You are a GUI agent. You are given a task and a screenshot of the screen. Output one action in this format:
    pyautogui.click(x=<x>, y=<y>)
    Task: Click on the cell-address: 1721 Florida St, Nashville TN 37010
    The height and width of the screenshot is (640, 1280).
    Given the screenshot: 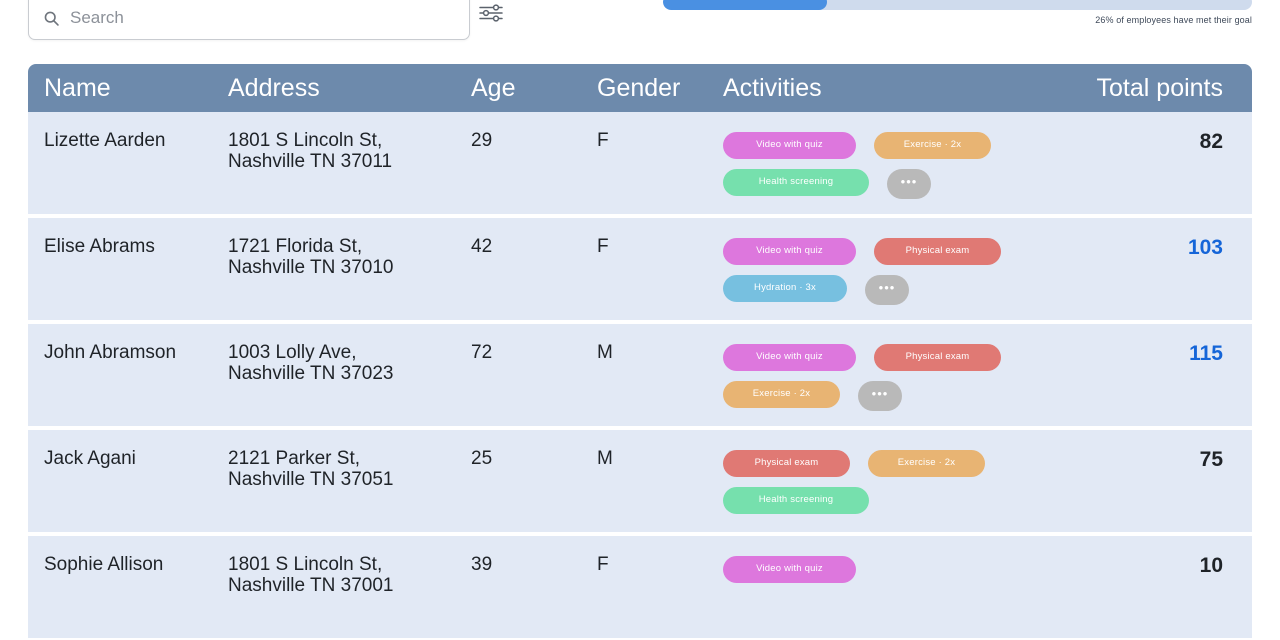 What is the action you would take?
    pyautogui.click(x=311, y=257)
    